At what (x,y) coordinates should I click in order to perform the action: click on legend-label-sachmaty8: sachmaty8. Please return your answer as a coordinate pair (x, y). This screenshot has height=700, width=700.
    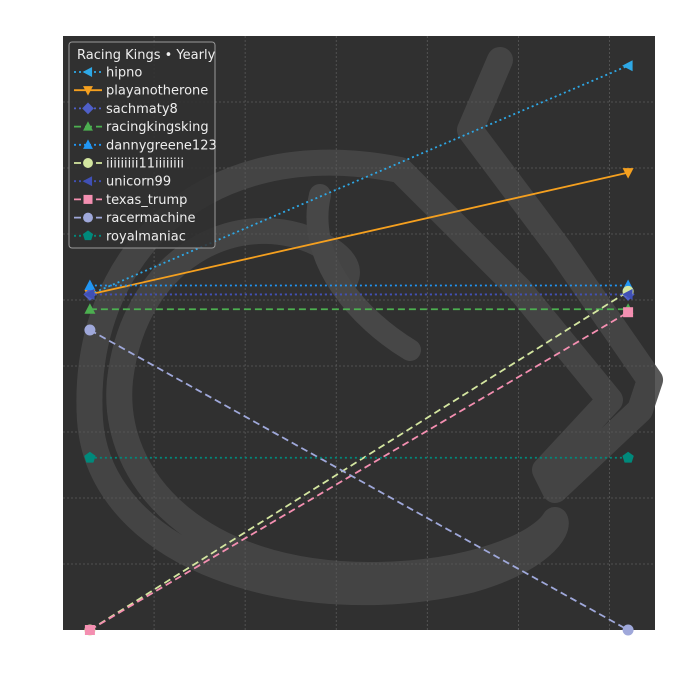
    Looking at the image, I should click on (142, 109).